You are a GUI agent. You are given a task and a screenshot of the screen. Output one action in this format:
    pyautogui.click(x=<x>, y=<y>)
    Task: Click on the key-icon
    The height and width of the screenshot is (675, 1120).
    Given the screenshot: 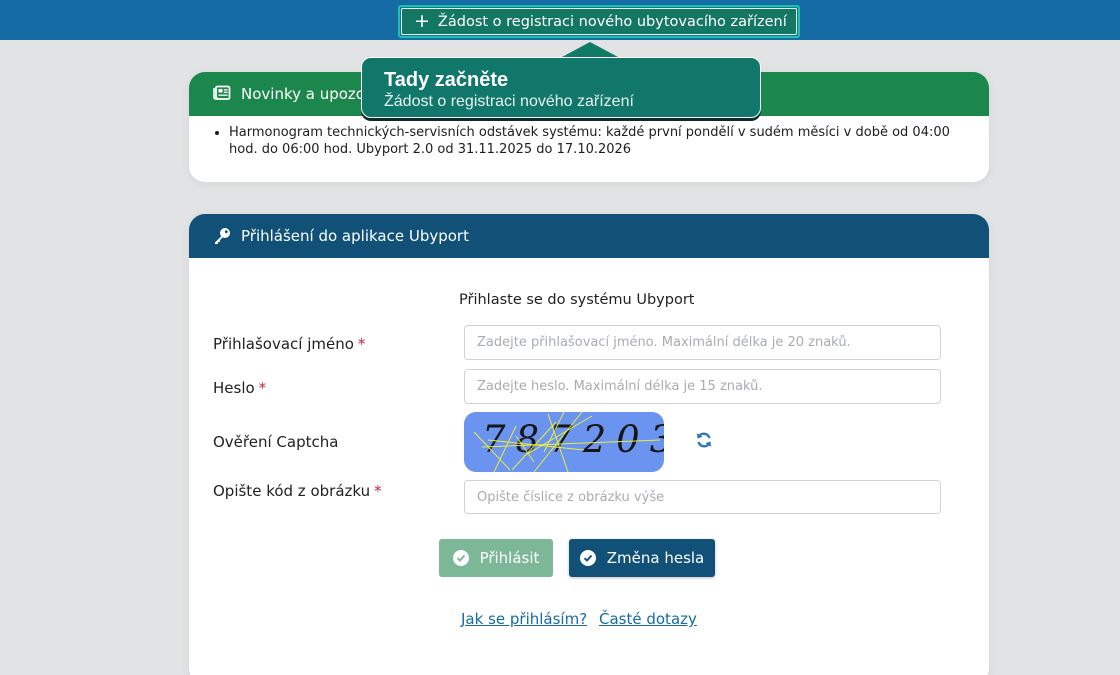 What is the action you would take?
    pyautogui.click(x=222, y=236)
    